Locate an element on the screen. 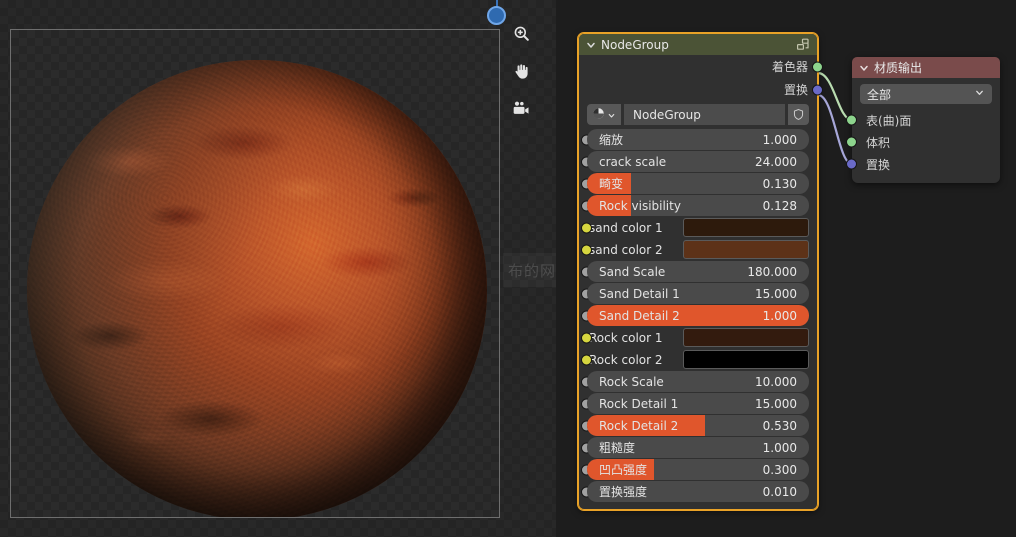 This screenshot has height=537, width=1016. property-row-value: 畸变 0.130 is located at coordinates (695, 183).